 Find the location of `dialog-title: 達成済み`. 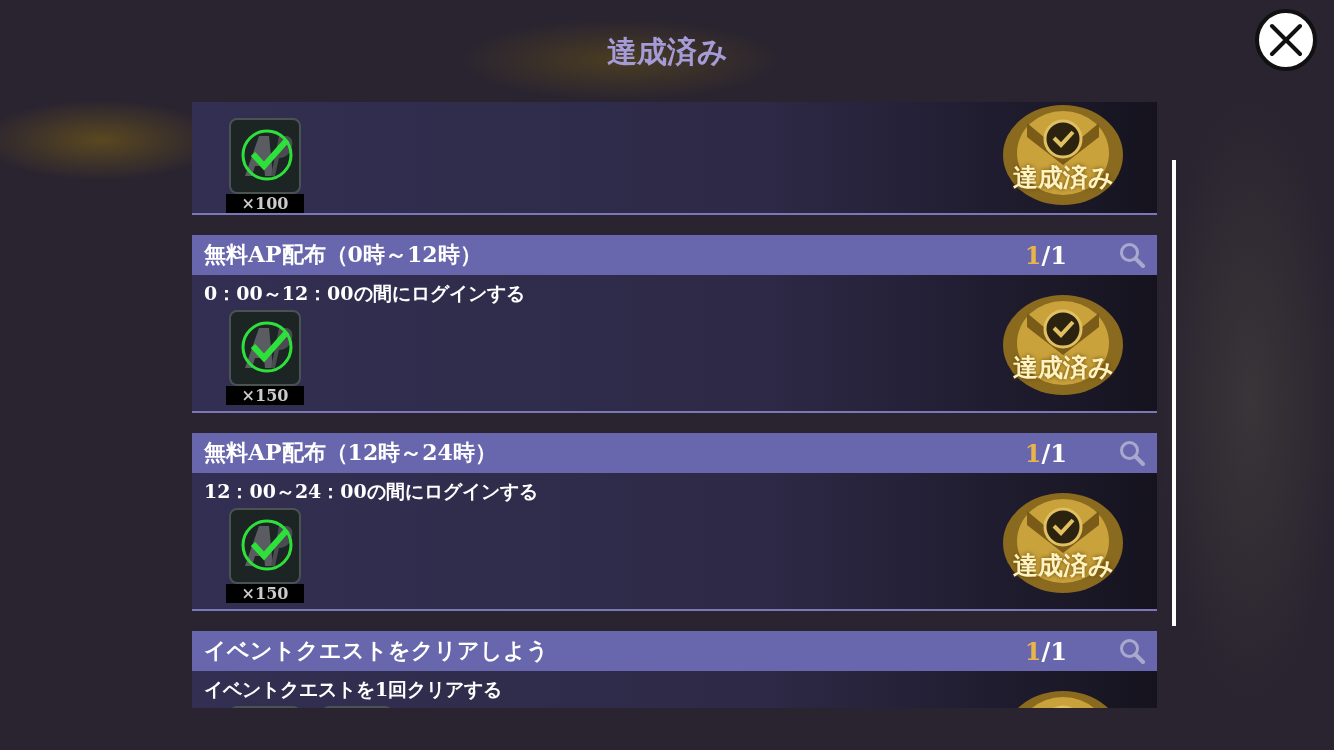

dialog-title: 達成済み is located at coordinates (667, 52).